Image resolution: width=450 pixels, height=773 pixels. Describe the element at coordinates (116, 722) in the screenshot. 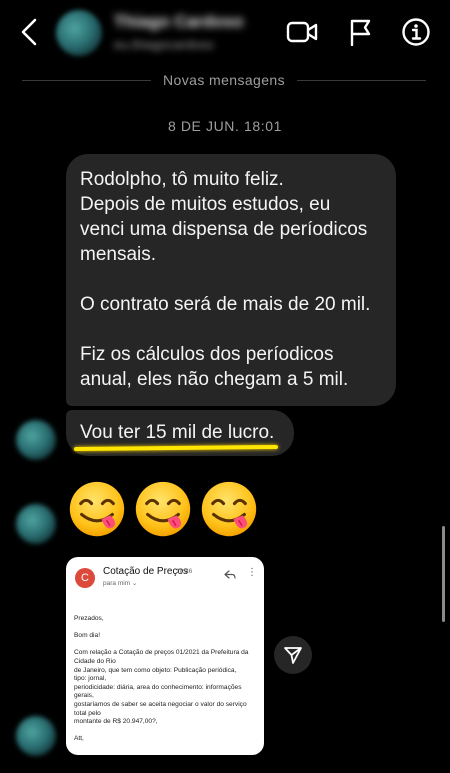

I see `email-line: montante de R$ 20.947,00?,` at that location.